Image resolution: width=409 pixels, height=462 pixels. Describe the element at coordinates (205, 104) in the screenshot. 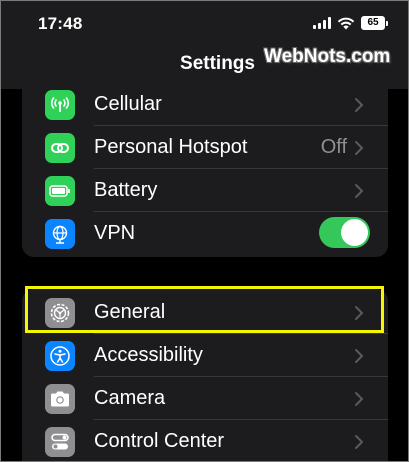

I see `settings-row-cellular: Cellular` at that location.